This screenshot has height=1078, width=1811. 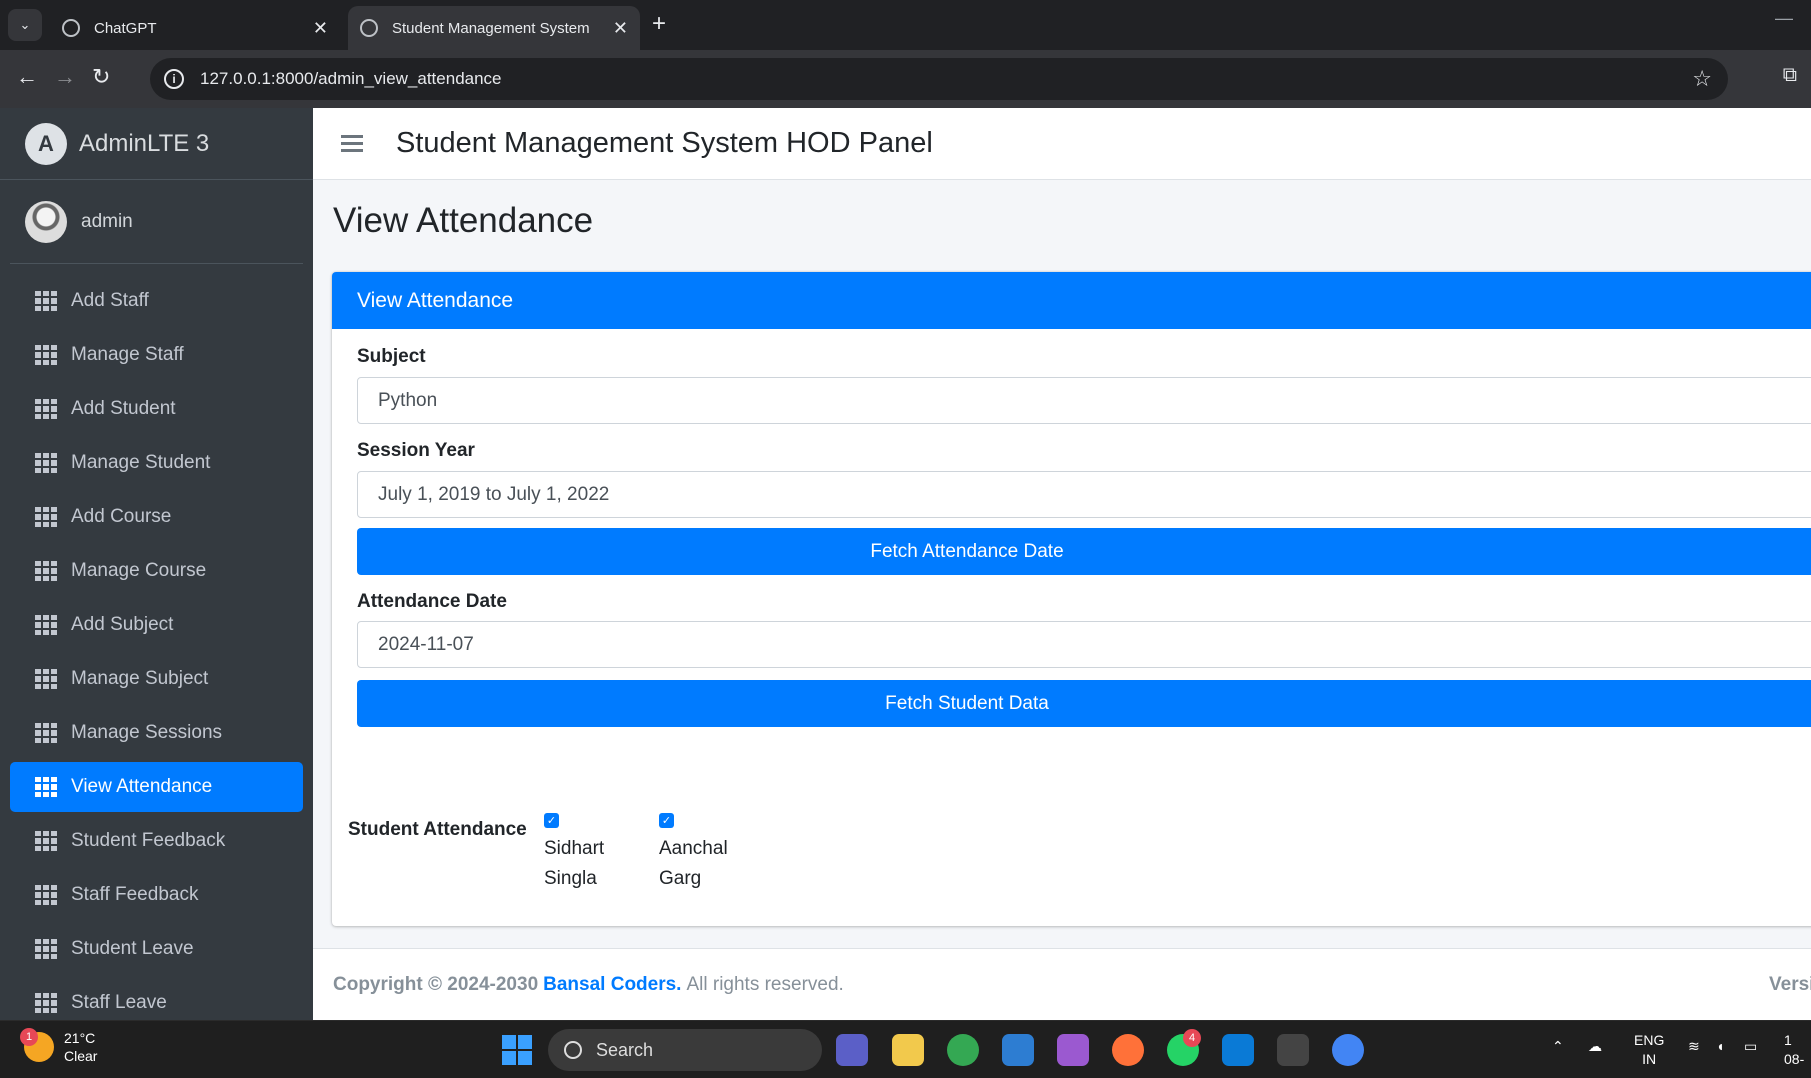 What do you see at coordinates (659, 24) in the screenshot?
I see `new-tab-button: +` at bounding box center [659, 24].